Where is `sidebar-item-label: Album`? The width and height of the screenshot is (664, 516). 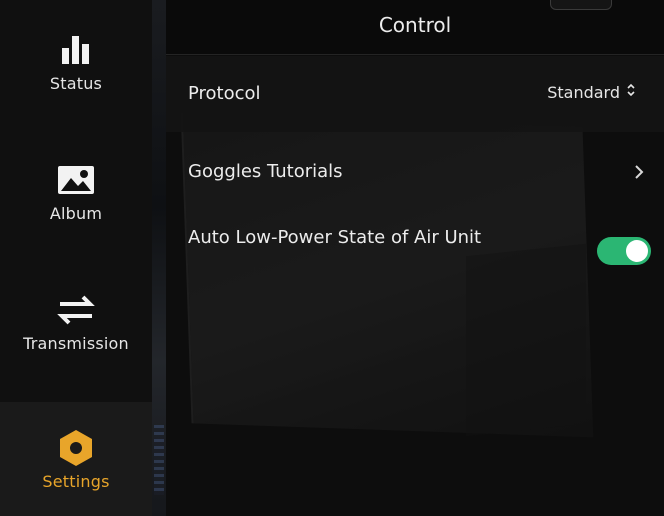
sidebar-item-label: Album is located at coordinates (76, 213).